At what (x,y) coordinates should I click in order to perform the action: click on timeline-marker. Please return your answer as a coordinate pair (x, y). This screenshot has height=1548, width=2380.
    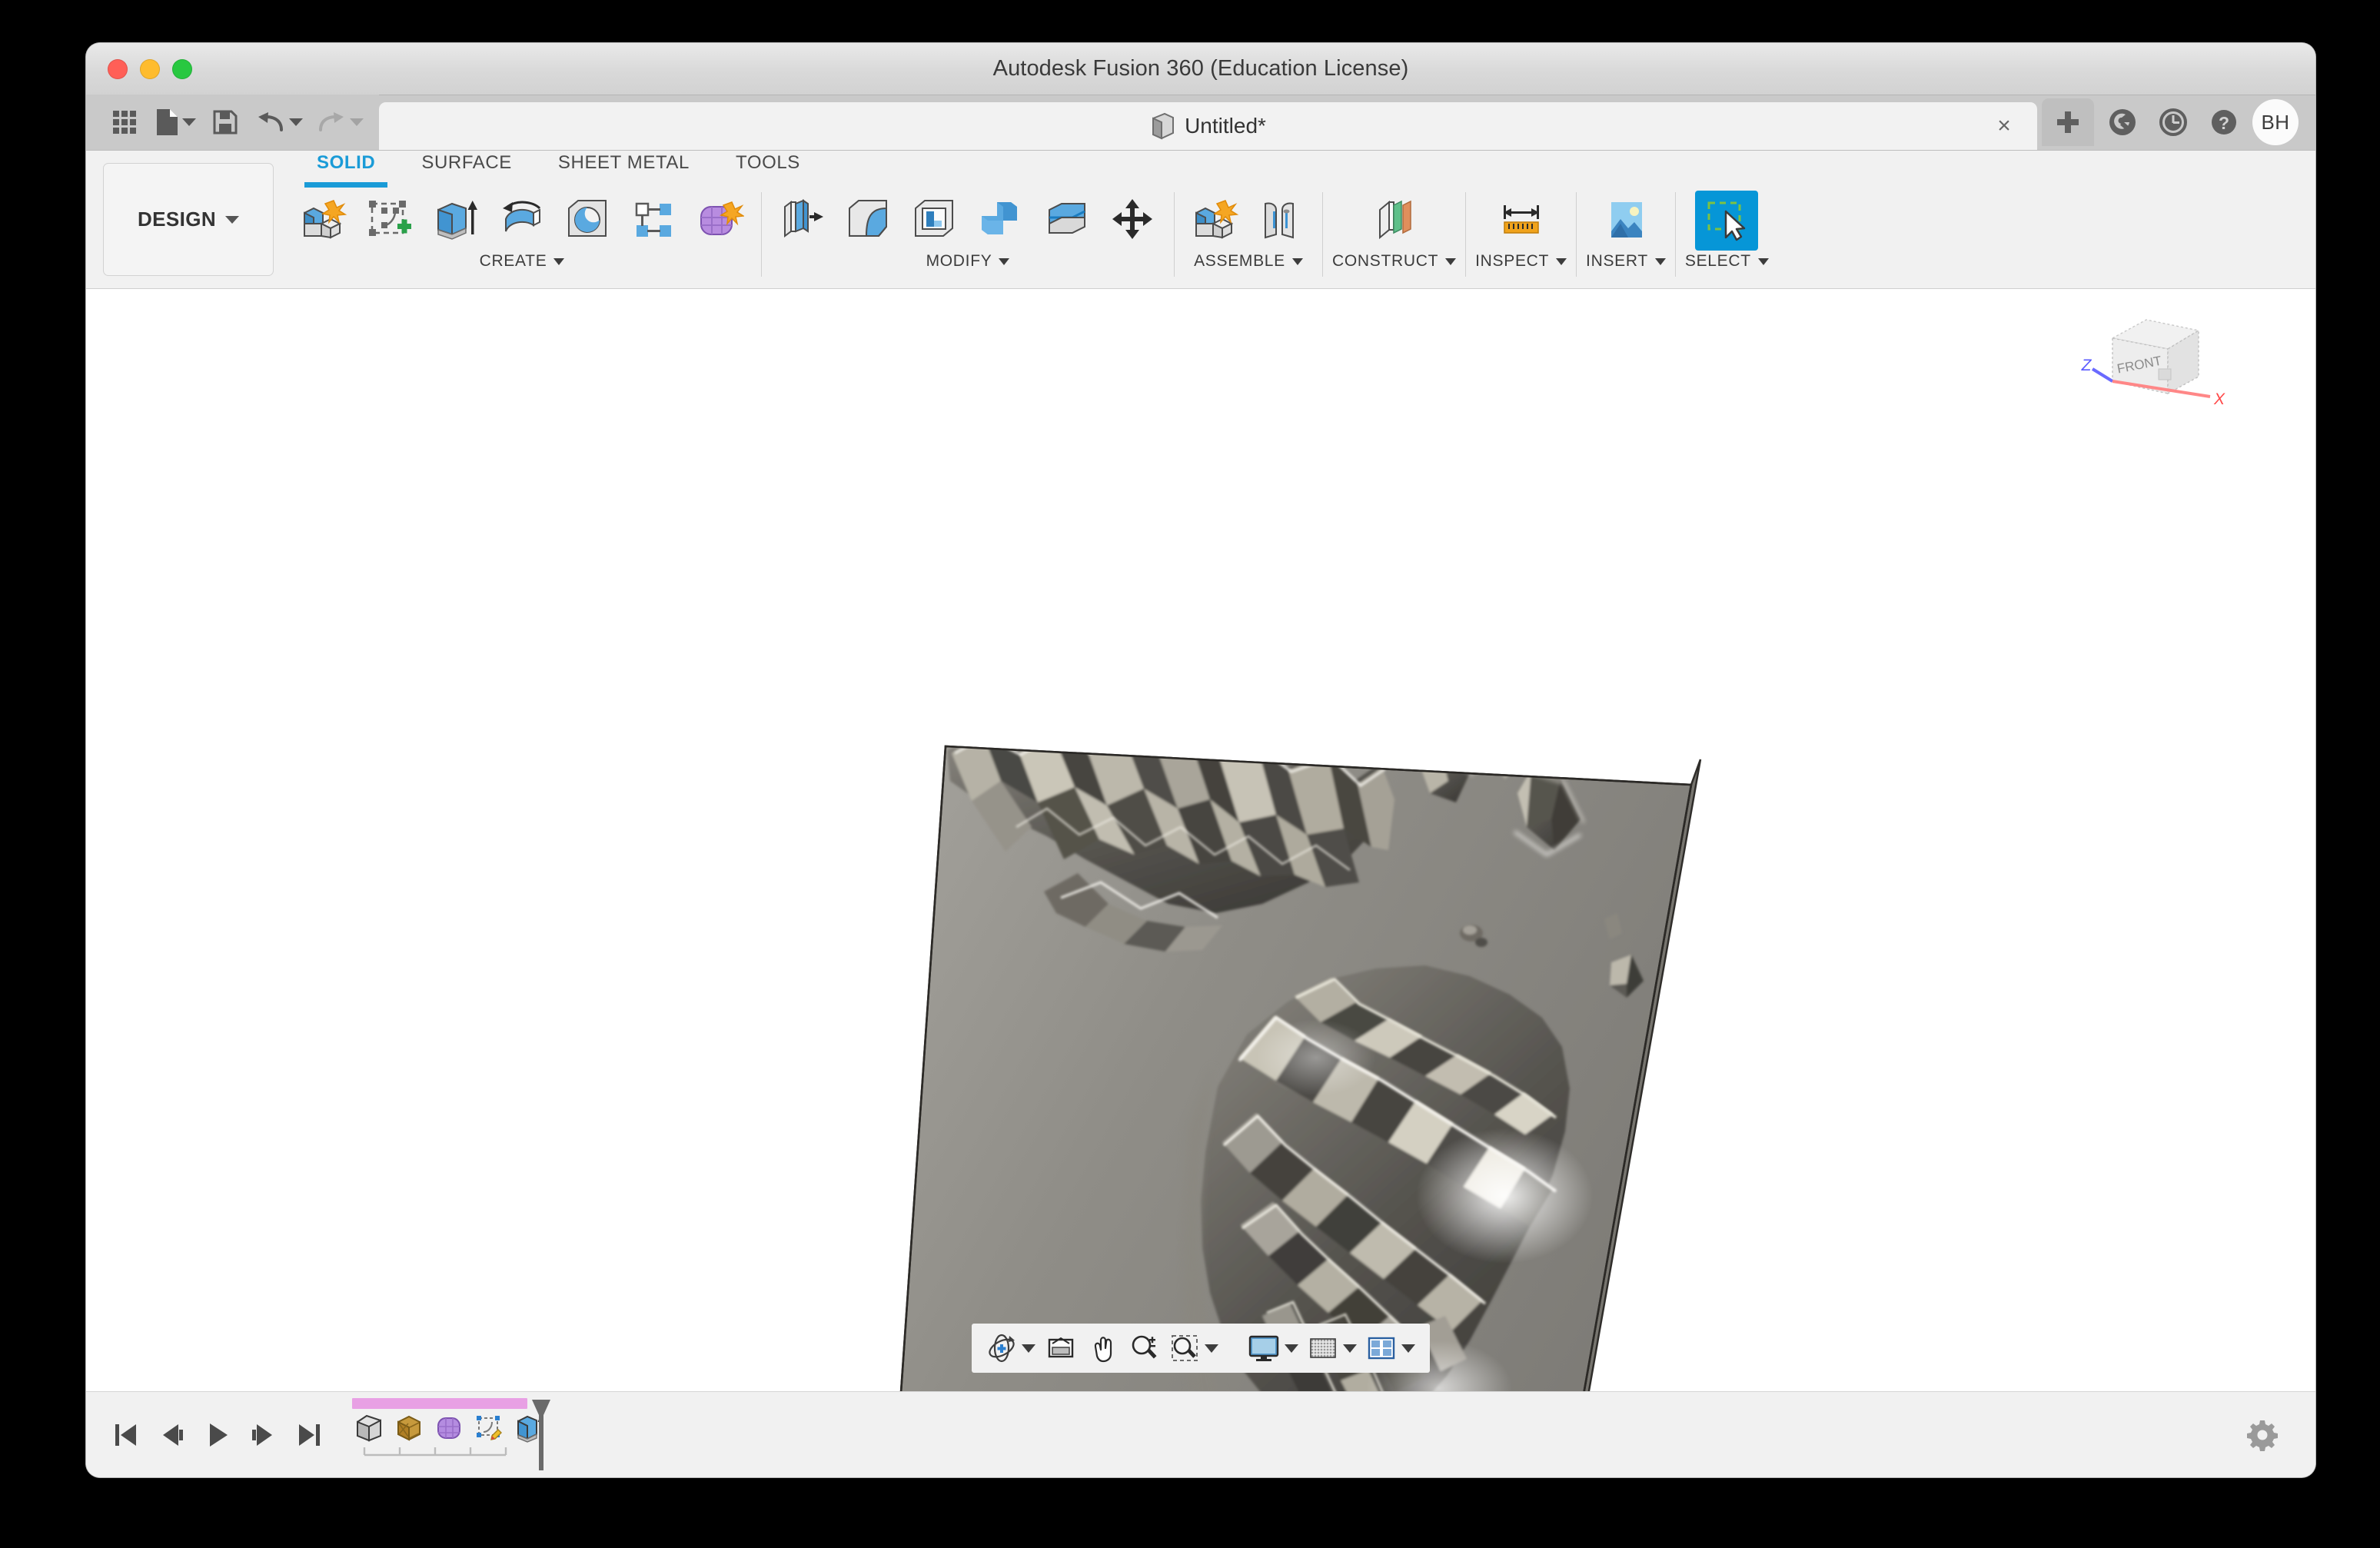
    Looking at the image, I should click on (541, 1435).